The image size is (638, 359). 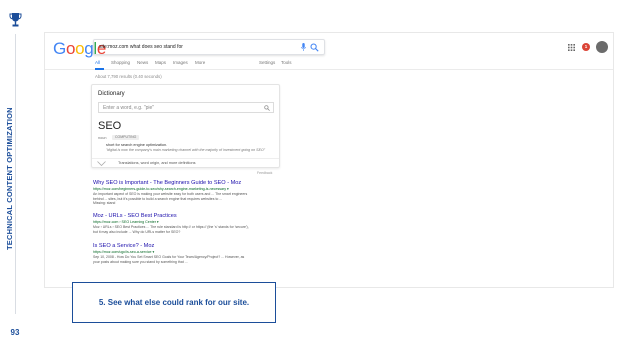 What do you see at coordinates (120, 62) in the screenshot?
I see `tab-shopping: Shopping` at bounding box center [120, 62].